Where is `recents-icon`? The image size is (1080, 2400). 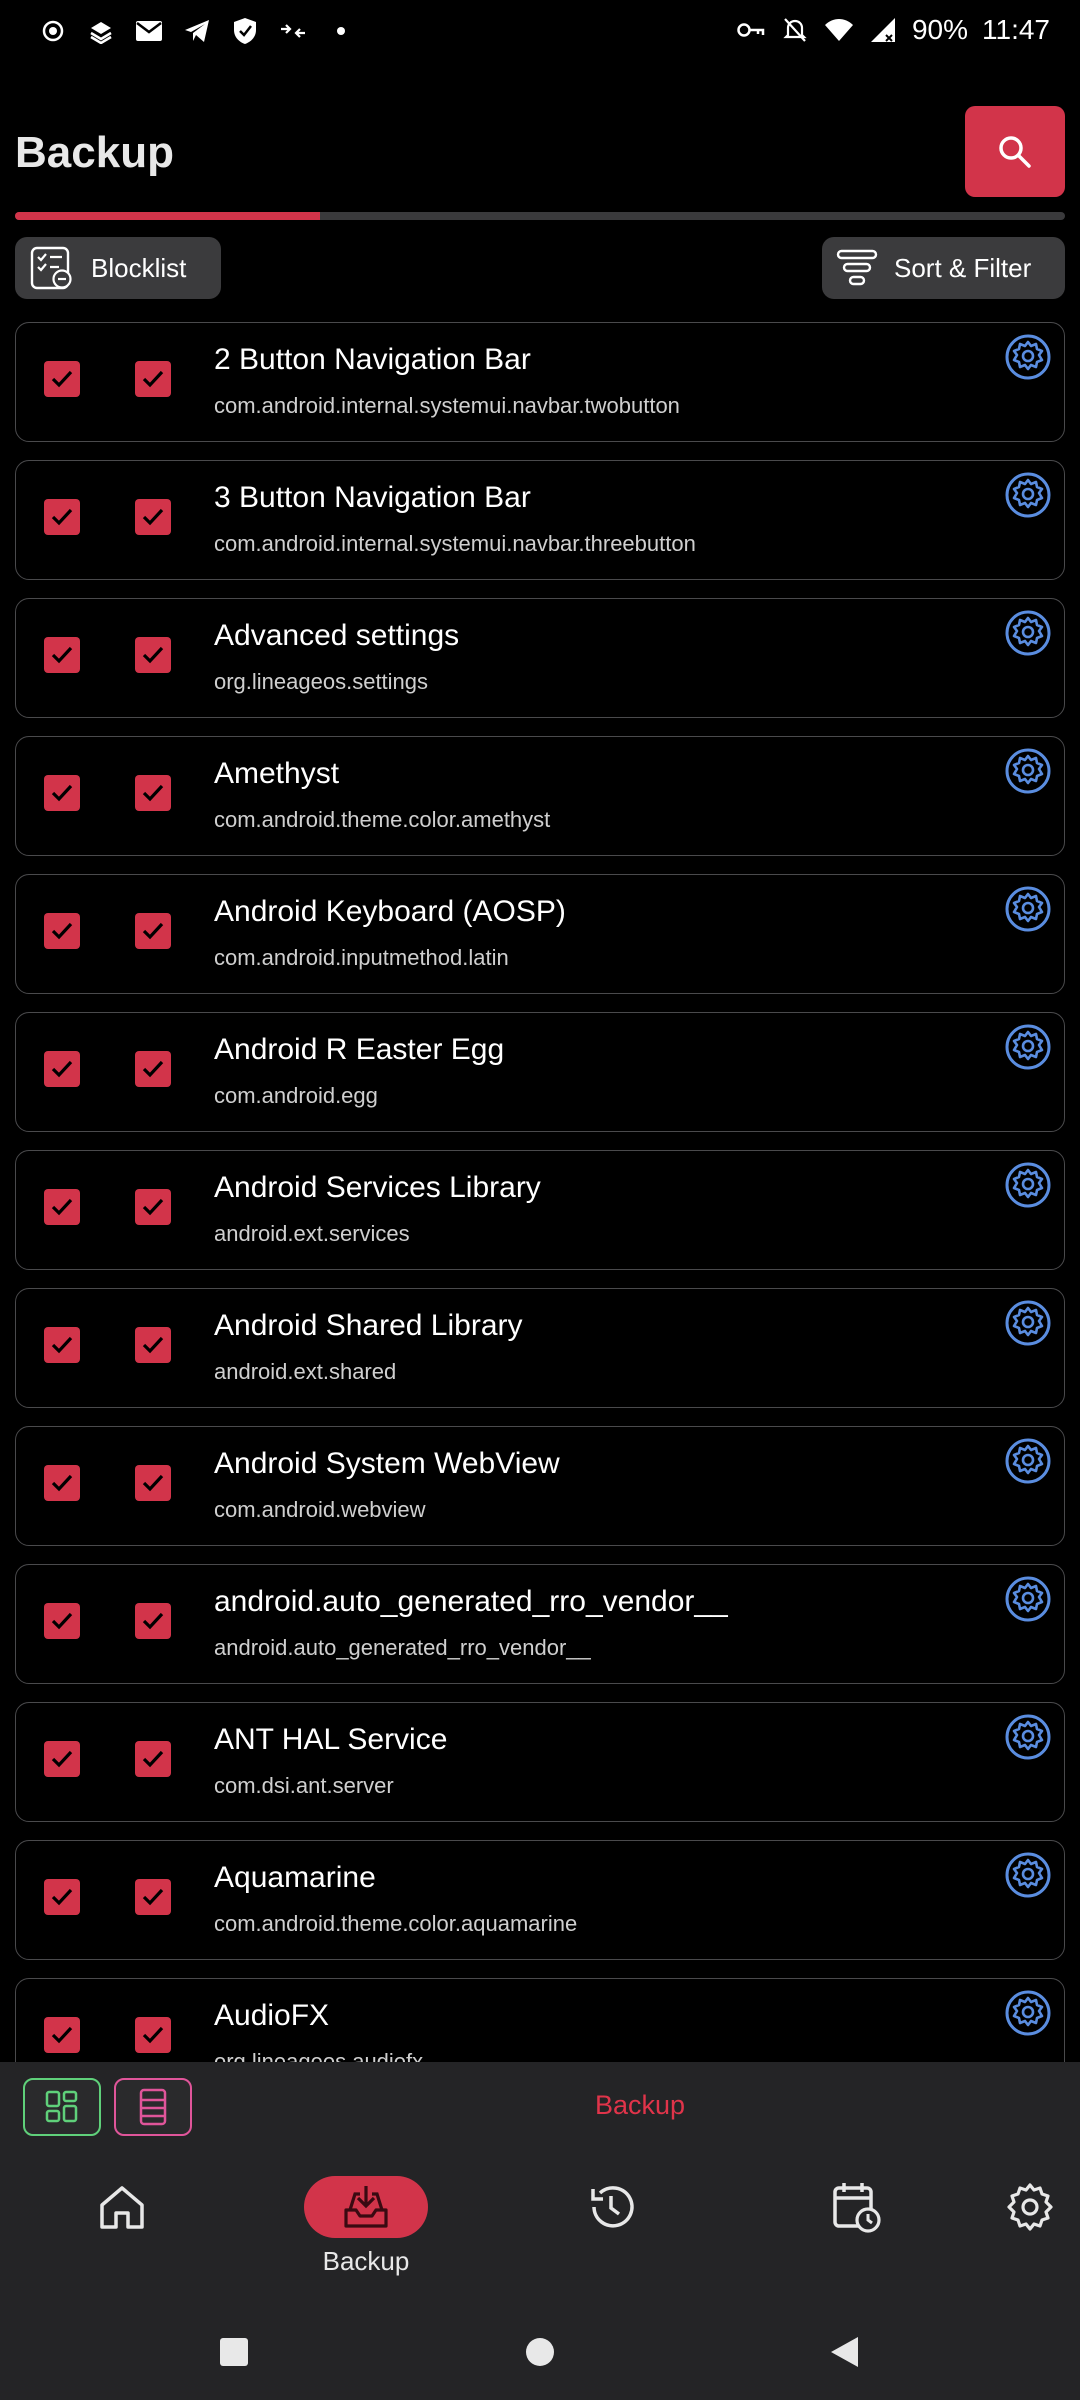
recents-icon is located at coordinates (234, 2352).